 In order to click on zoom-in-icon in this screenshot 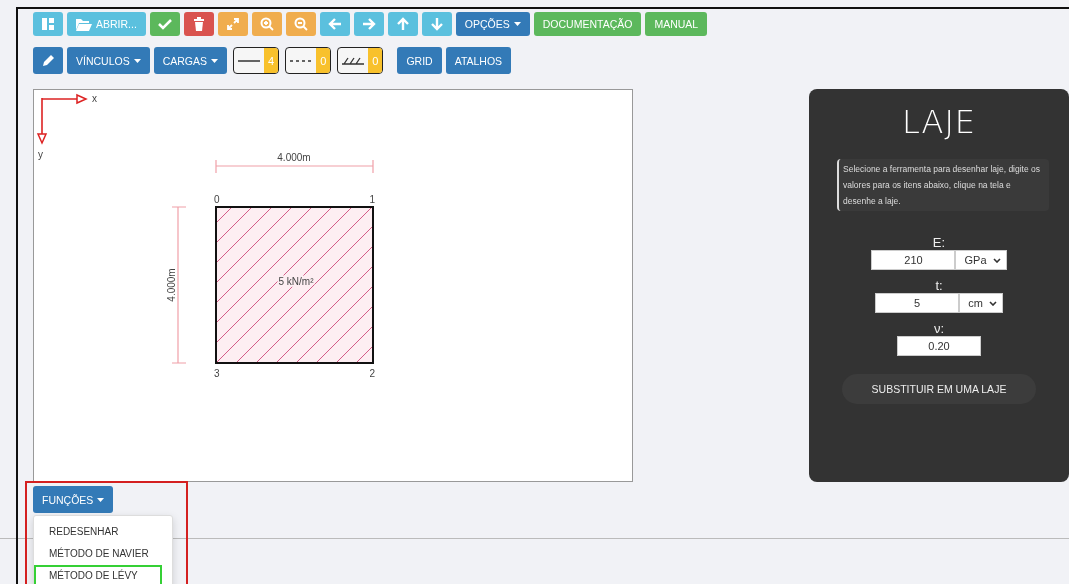, I will do `click(266, 24)`.